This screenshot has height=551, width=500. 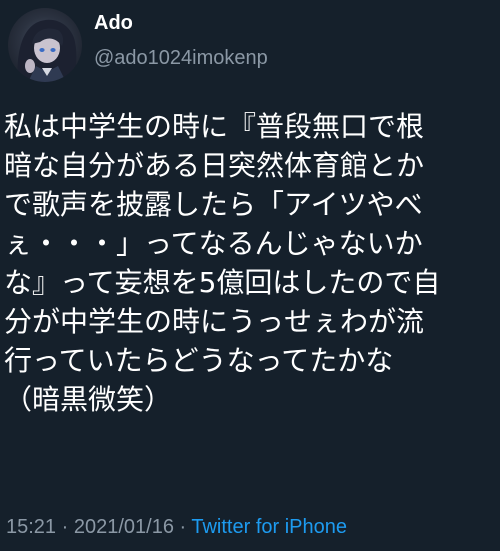 What do you see at coordinates (214, 165) in the screenshot?
I see `tweet-text-line: 暗な自分がある日突然体育館とか` at bounding box center [214, 165].